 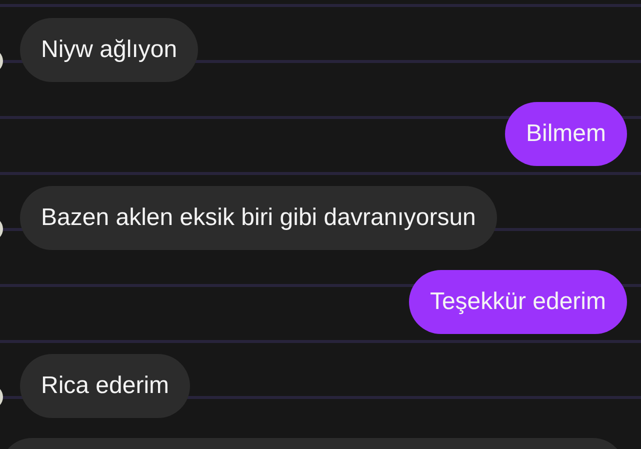 I want to click on message-bubble: Bazen aklen eksik biri gibi davranıyorsun, so click(x=258, y=218).